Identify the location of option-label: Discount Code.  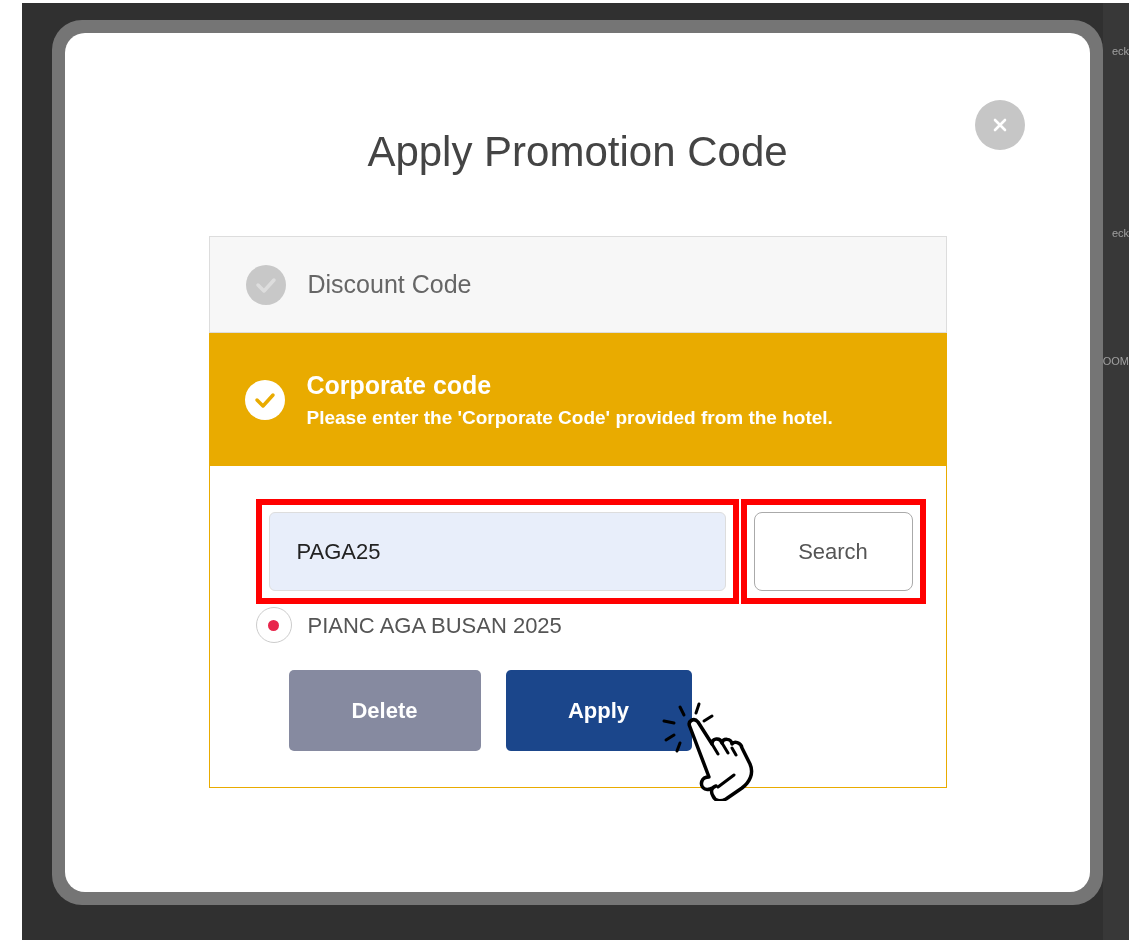
(389, 284).